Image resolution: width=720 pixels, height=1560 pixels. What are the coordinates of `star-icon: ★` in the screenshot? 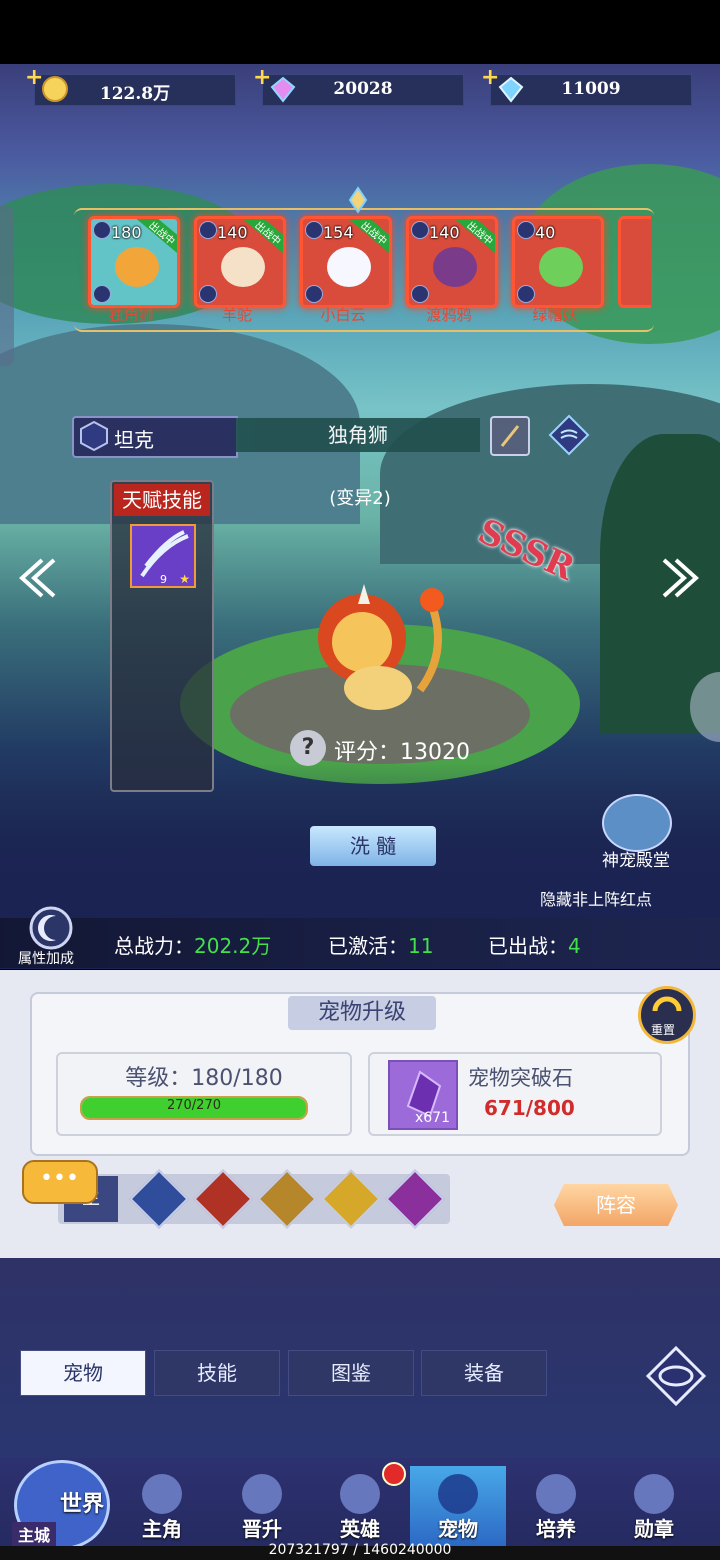 It's located at (184, 579).